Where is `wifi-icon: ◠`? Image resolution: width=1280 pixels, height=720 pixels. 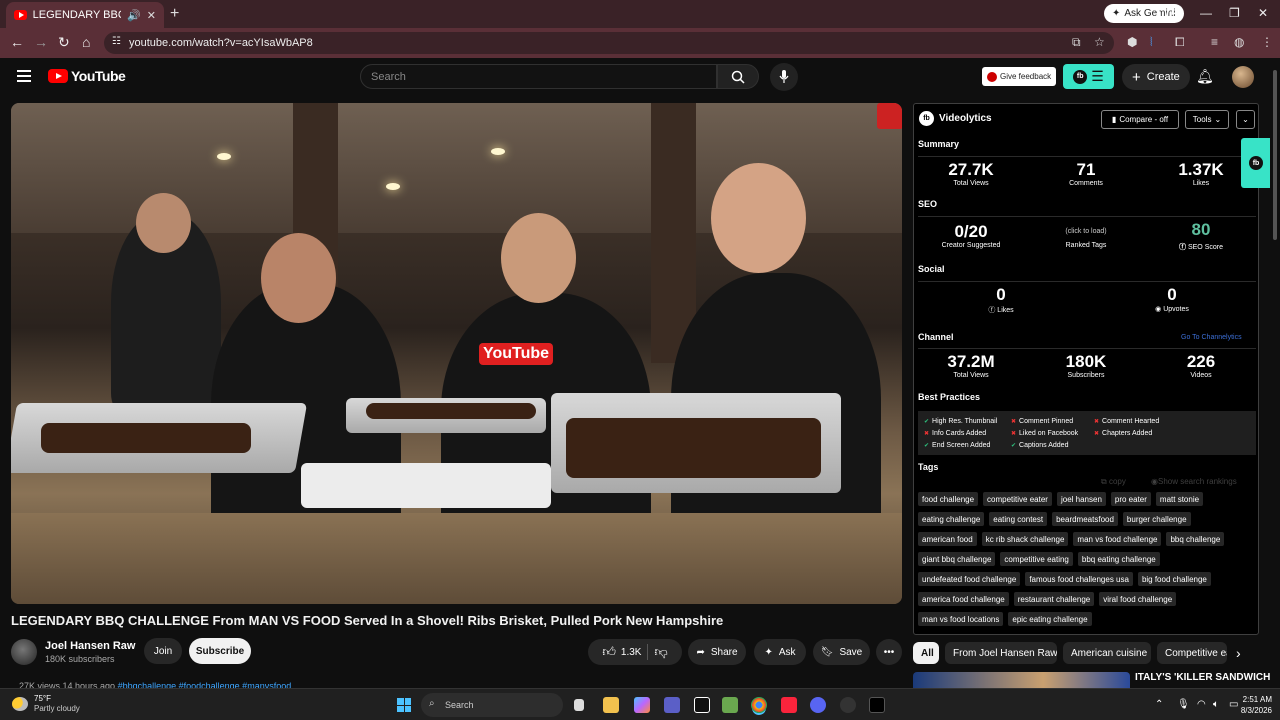 wifi-icon: ◠ is located at coordinates (1201, 704).